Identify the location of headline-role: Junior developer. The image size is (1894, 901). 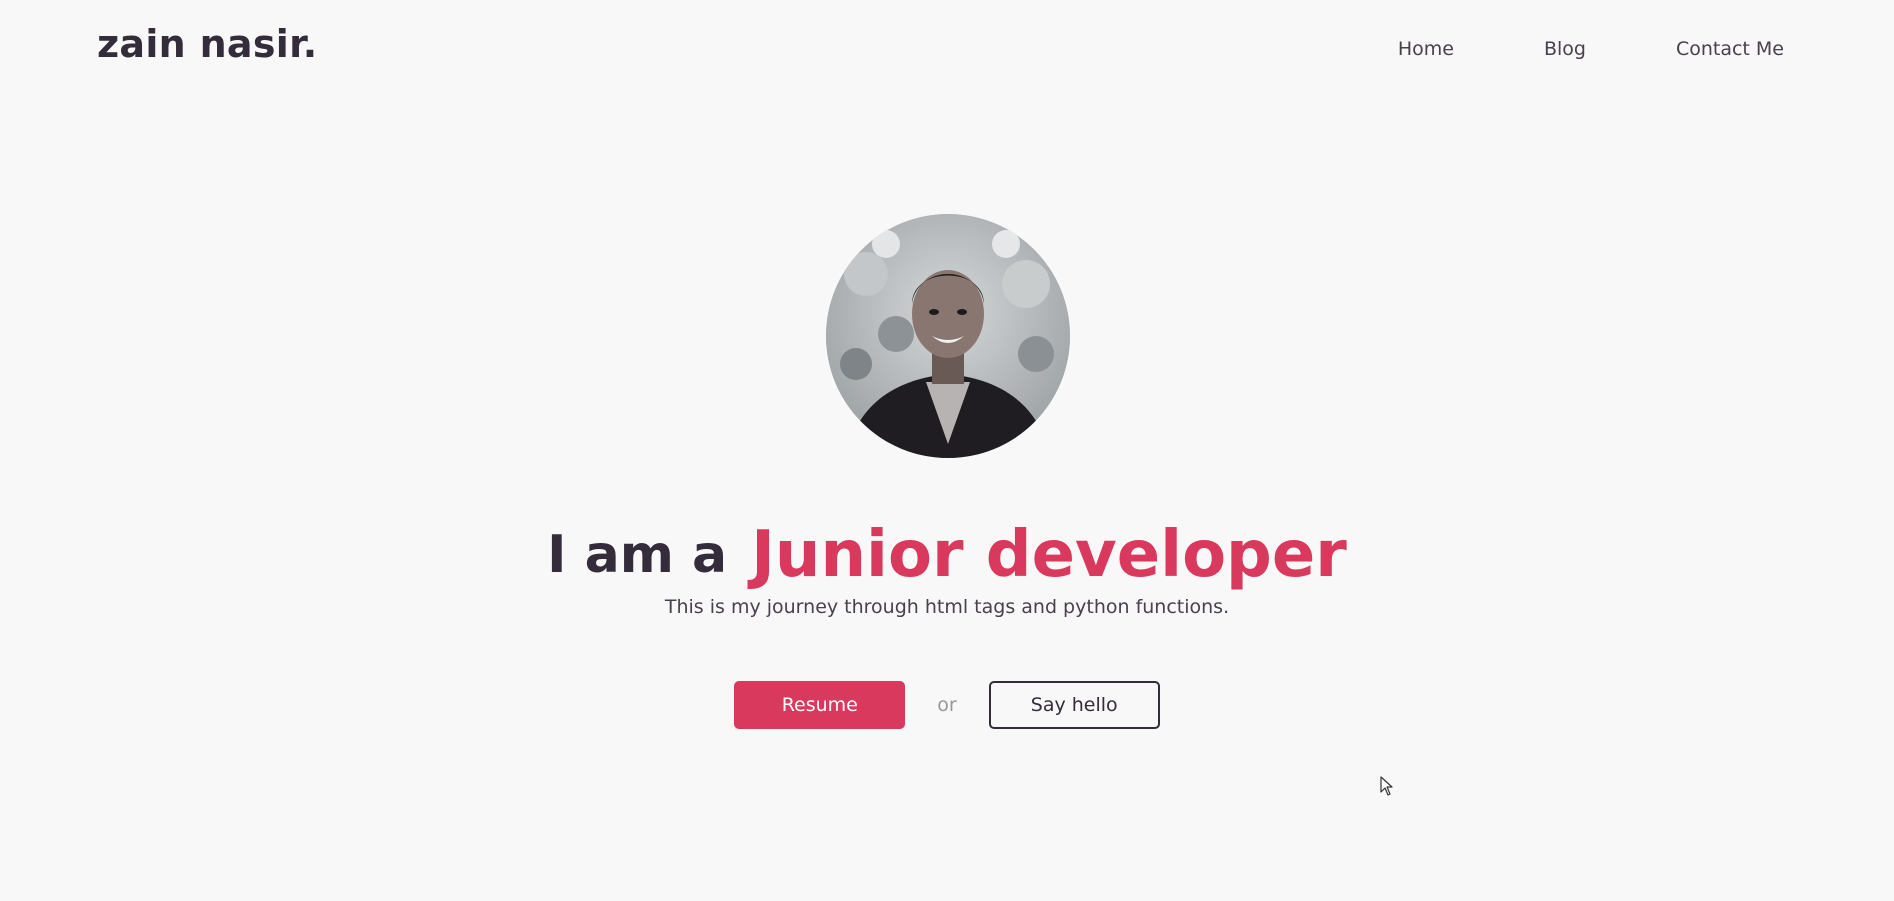
(1049, 555).